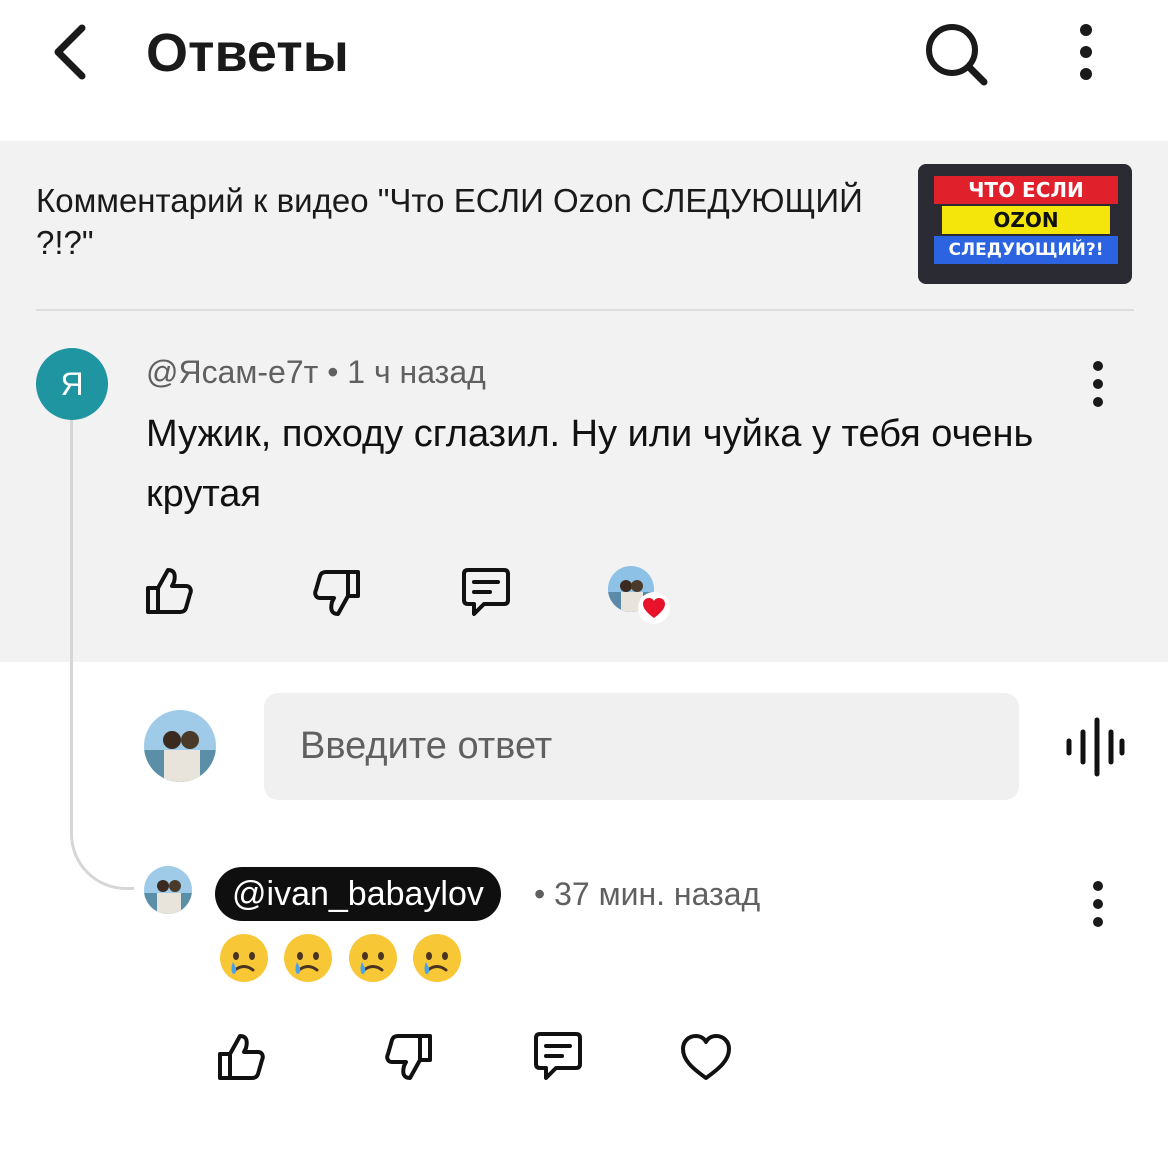 This screenshot has height=1168, width=1168. Describe the element at coordinates (1026, 250) in the screenshot. I see `thumbnail-line-3: СЛЕДУЮЩИЙ?!` at that location.